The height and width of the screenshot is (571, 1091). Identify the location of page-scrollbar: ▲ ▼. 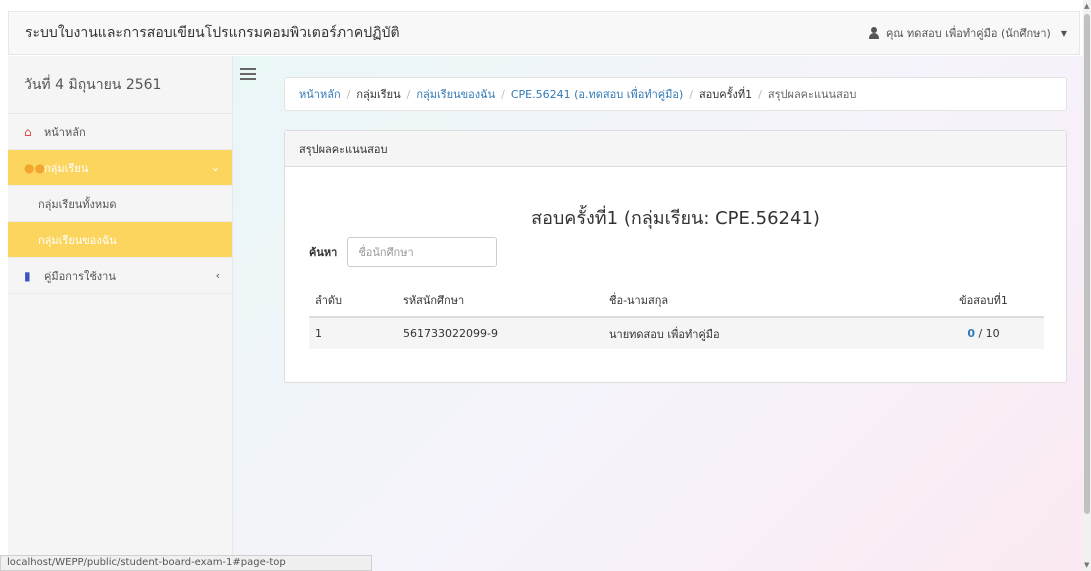
(1087, 285).